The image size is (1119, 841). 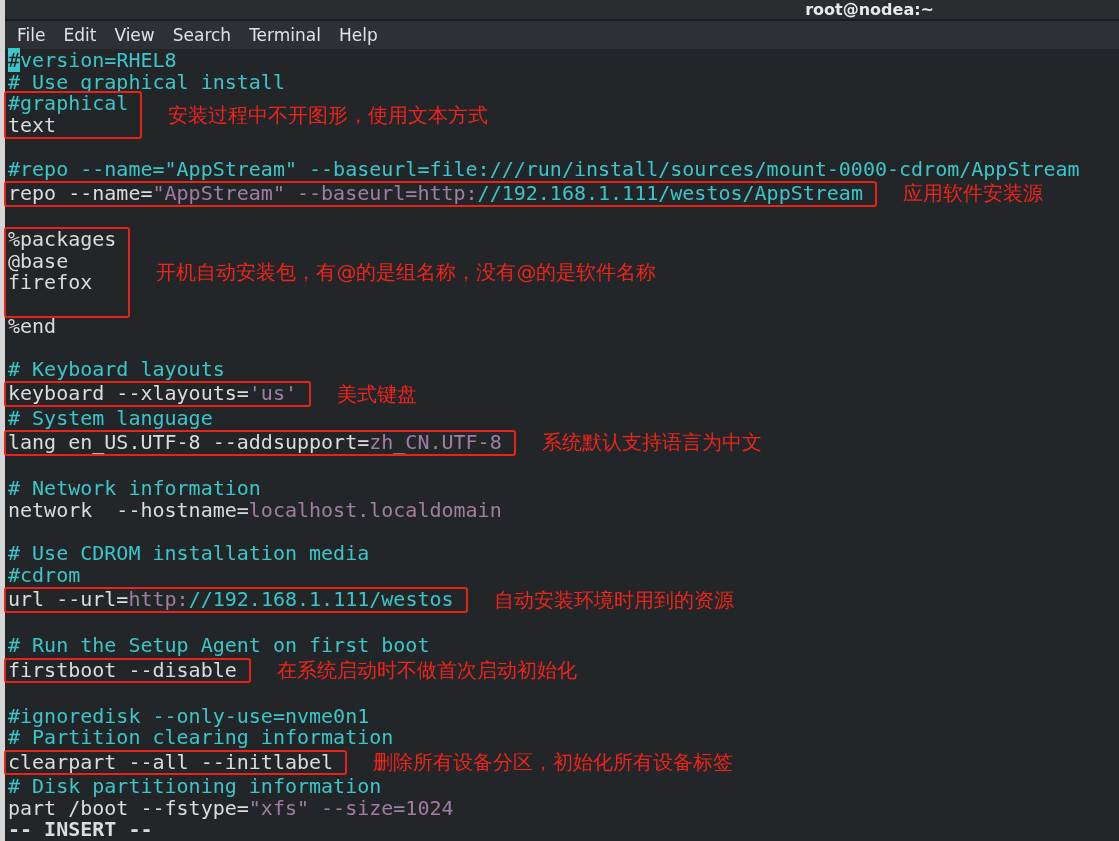 What do you see at coordinates (406, 272) in the screenshot?
I see `annotation-note: 开机自动安装包，有@的是组名称，没有@的是软件名称` at bounding box center [406, 272].